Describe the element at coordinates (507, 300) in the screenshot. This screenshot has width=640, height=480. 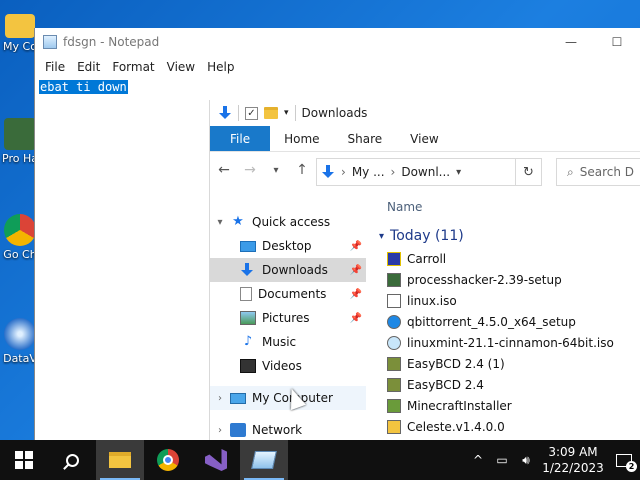
I see `list-item: linux.iso` at that location.